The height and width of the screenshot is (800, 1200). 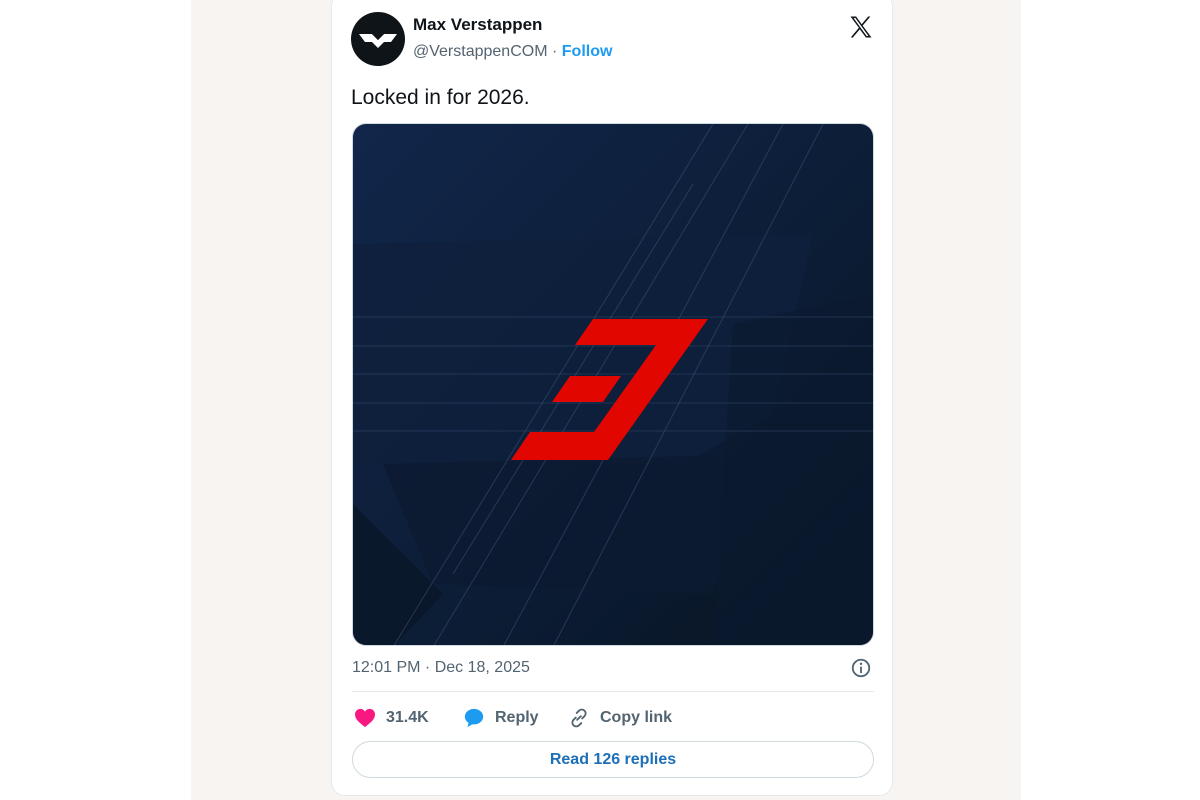 What do you see at coordinates (517, 717) in the screenshot?
I see `reply-label: Reply` at bounding box center [517, 717].